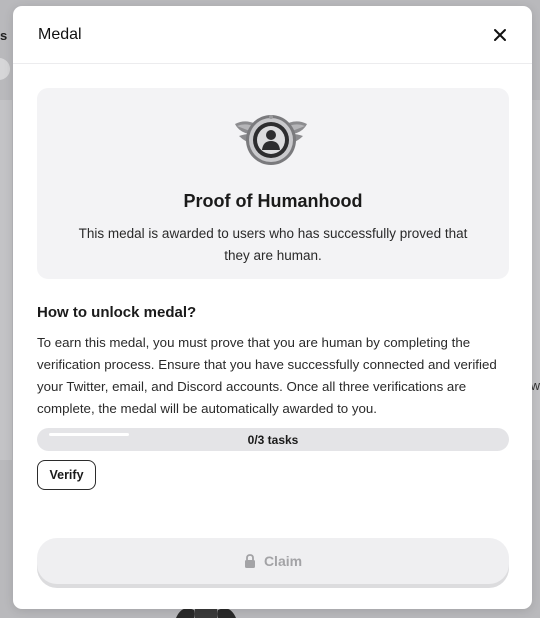  Describe the element at coordinates (66, 475) in the screenshot. I see `verify-button: Verify` at that location.